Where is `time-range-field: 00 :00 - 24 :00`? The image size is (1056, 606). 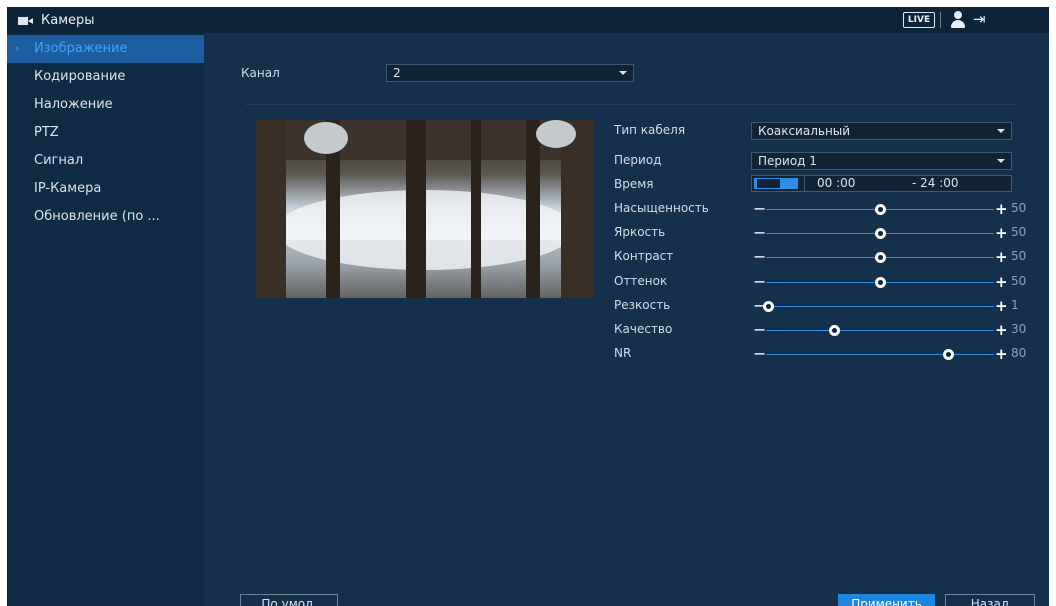 time-range-field: 00 :00 - 24 :00 is located at coordinates (881, 183).